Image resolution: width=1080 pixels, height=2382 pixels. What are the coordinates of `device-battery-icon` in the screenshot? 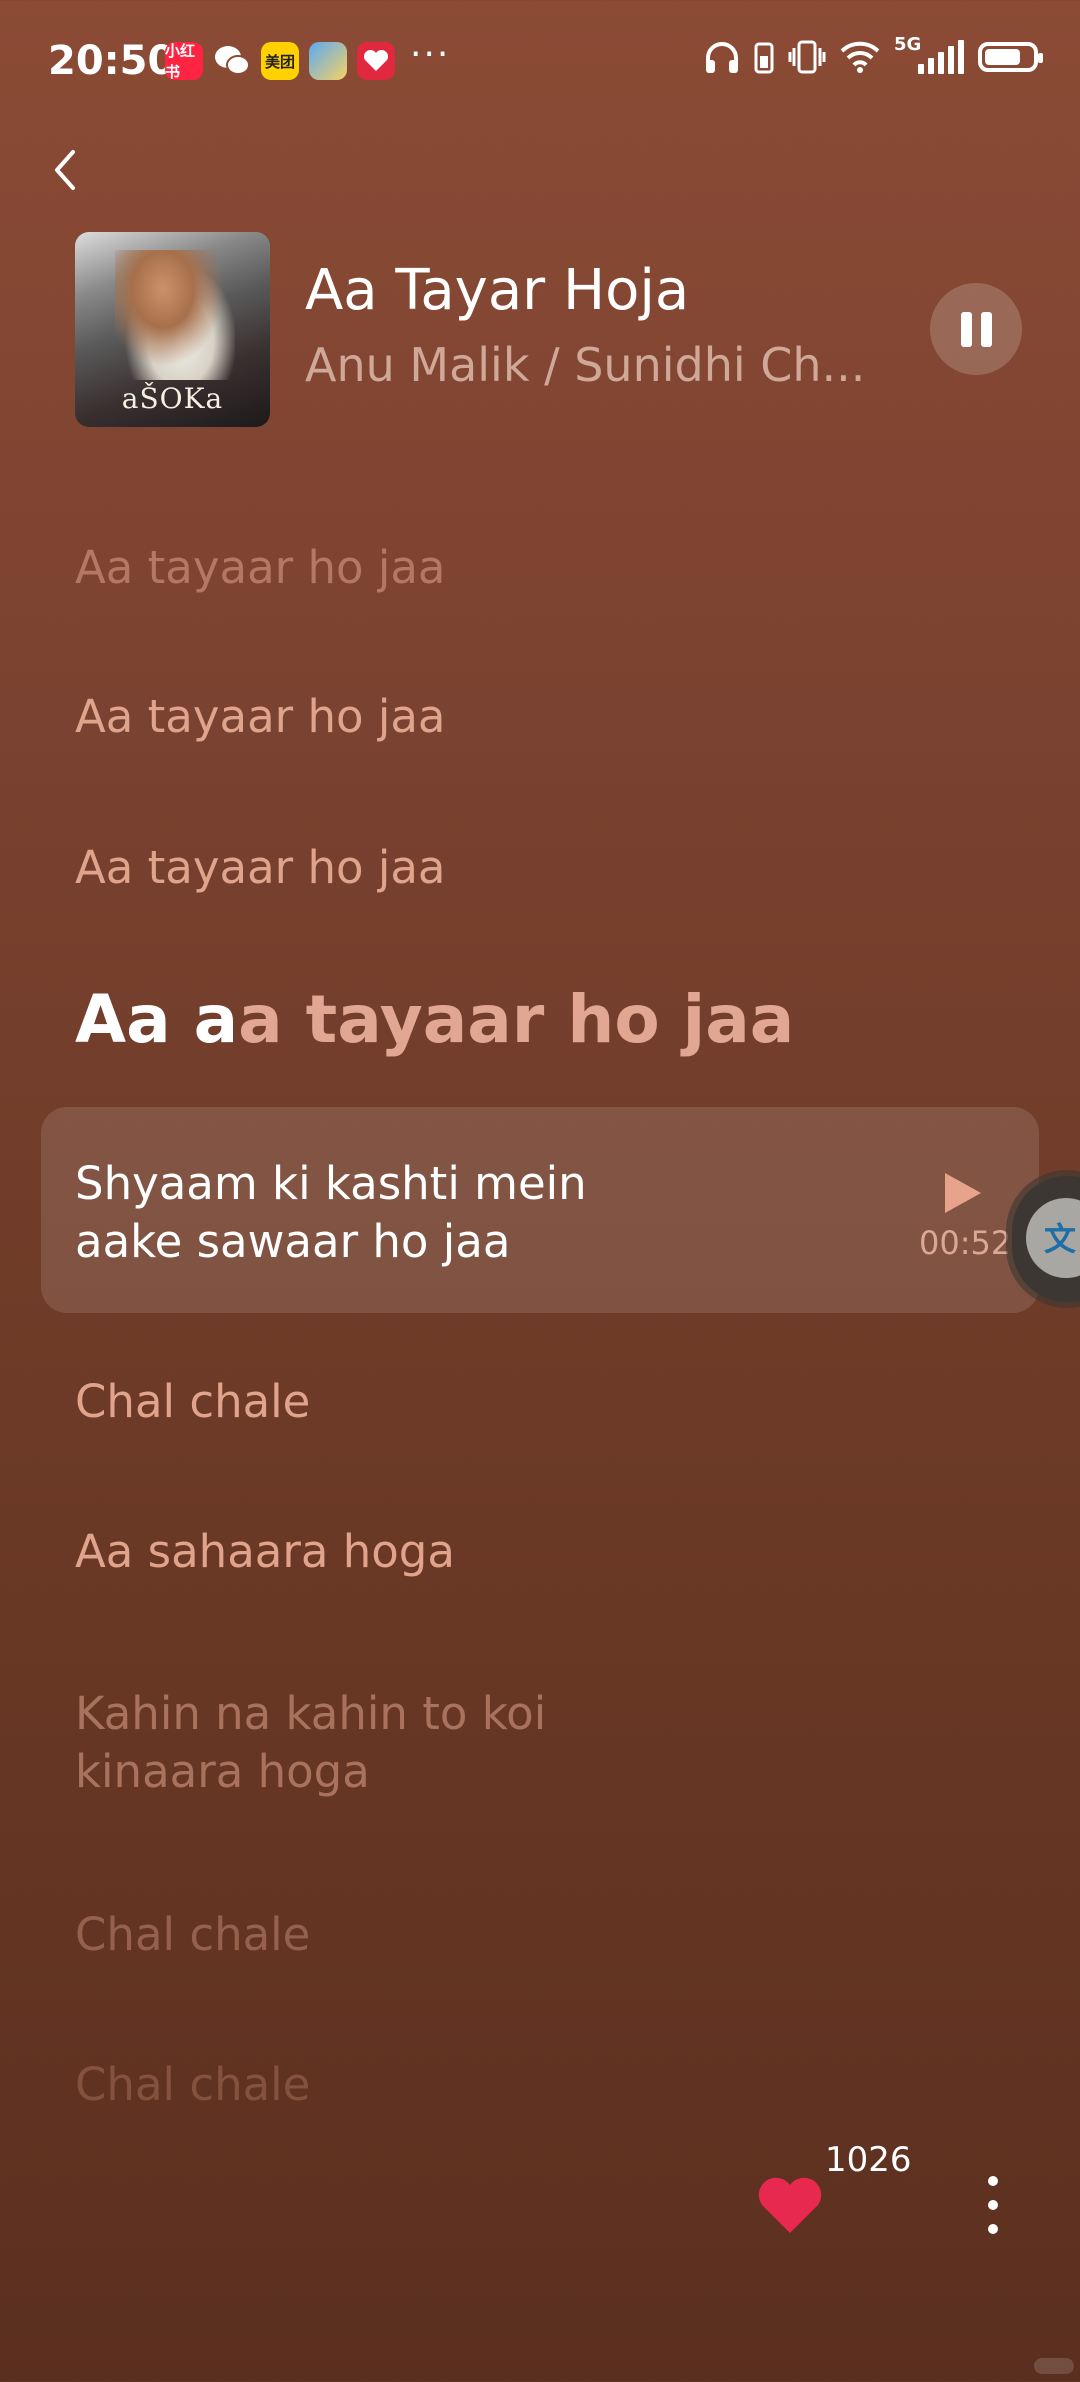 It's located at (764, 58).